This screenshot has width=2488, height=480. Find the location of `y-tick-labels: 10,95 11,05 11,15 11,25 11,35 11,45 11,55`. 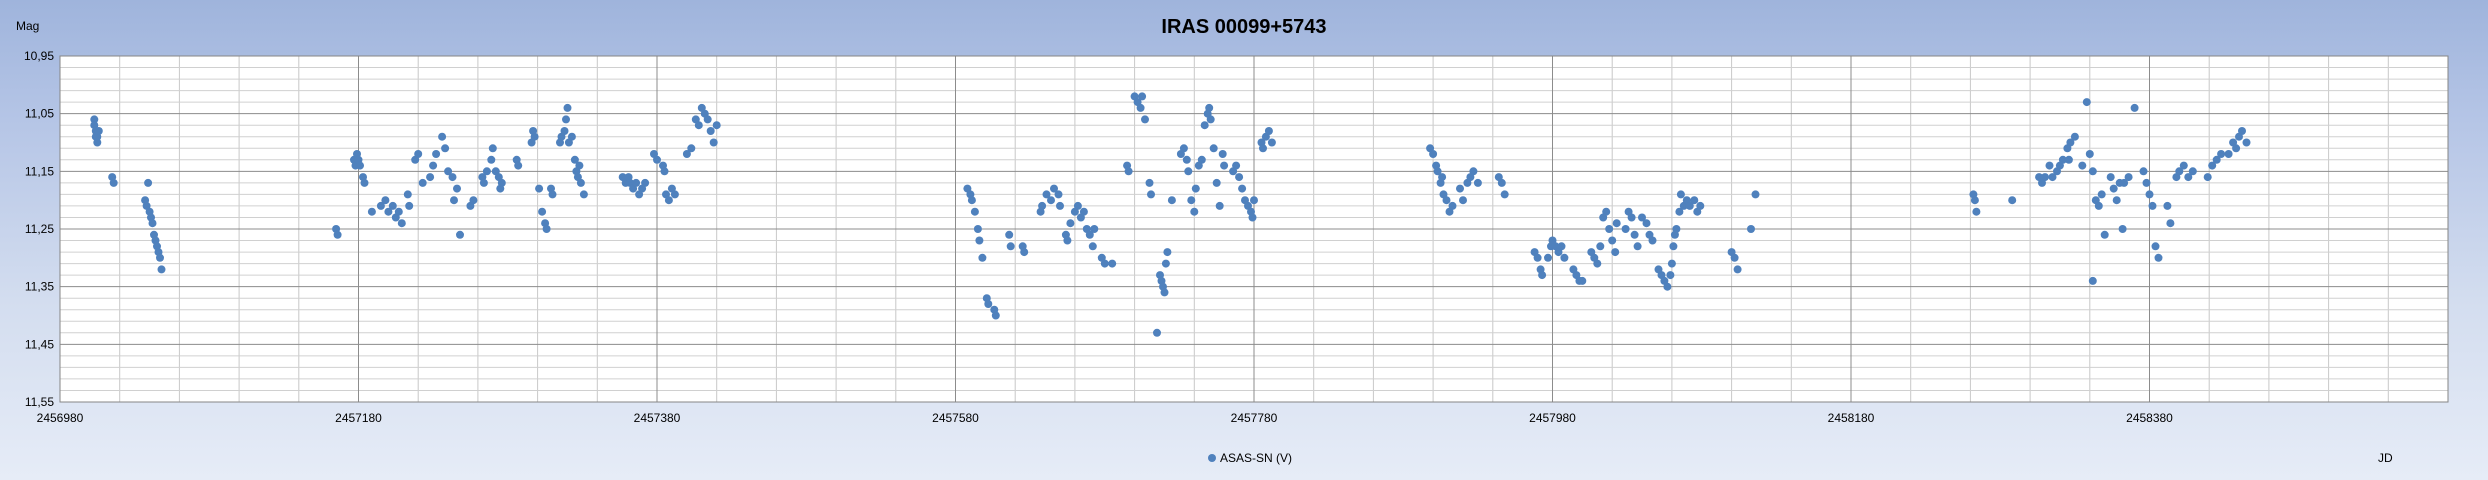

y-tick-labels: 10,95 11,05 11,15 11,25 11,35 11,45 11,55 is located at coordinates (39, 229).